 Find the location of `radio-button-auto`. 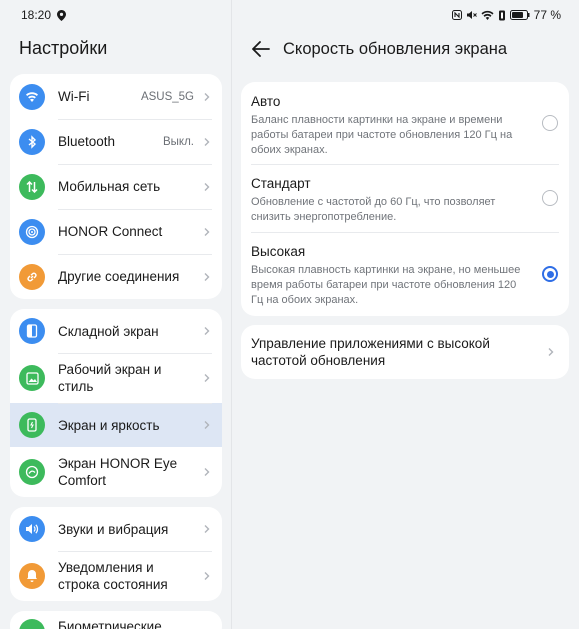

radio-button-auto is located at coordinates (550, 123).